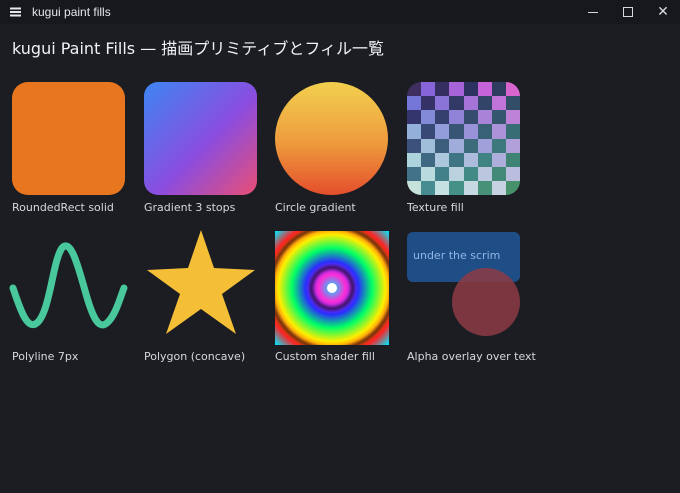 This screenshot has height=493, width=680. I want to click on window-title: kugui paint fills, so click(71, 12).